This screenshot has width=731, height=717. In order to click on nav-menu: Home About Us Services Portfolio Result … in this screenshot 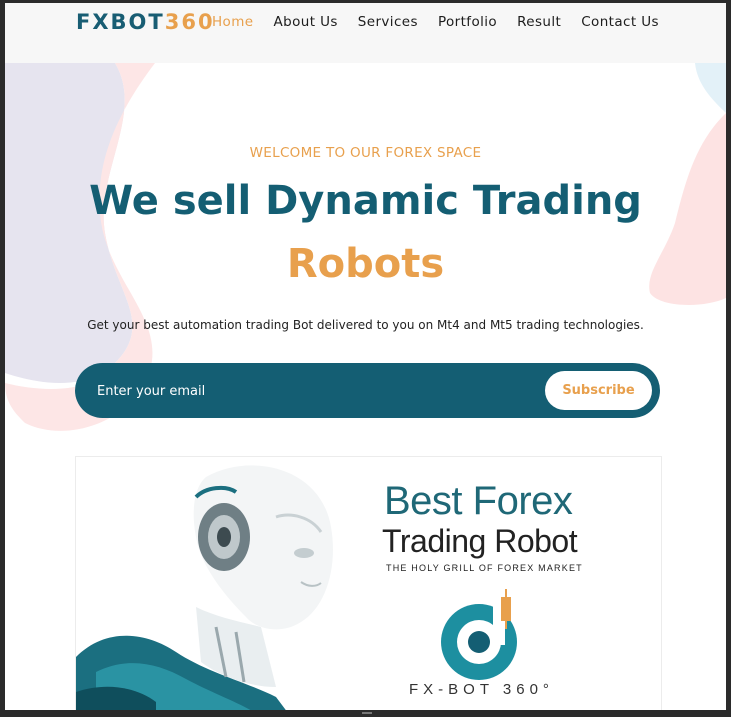, I will do `click(445, 22)`.